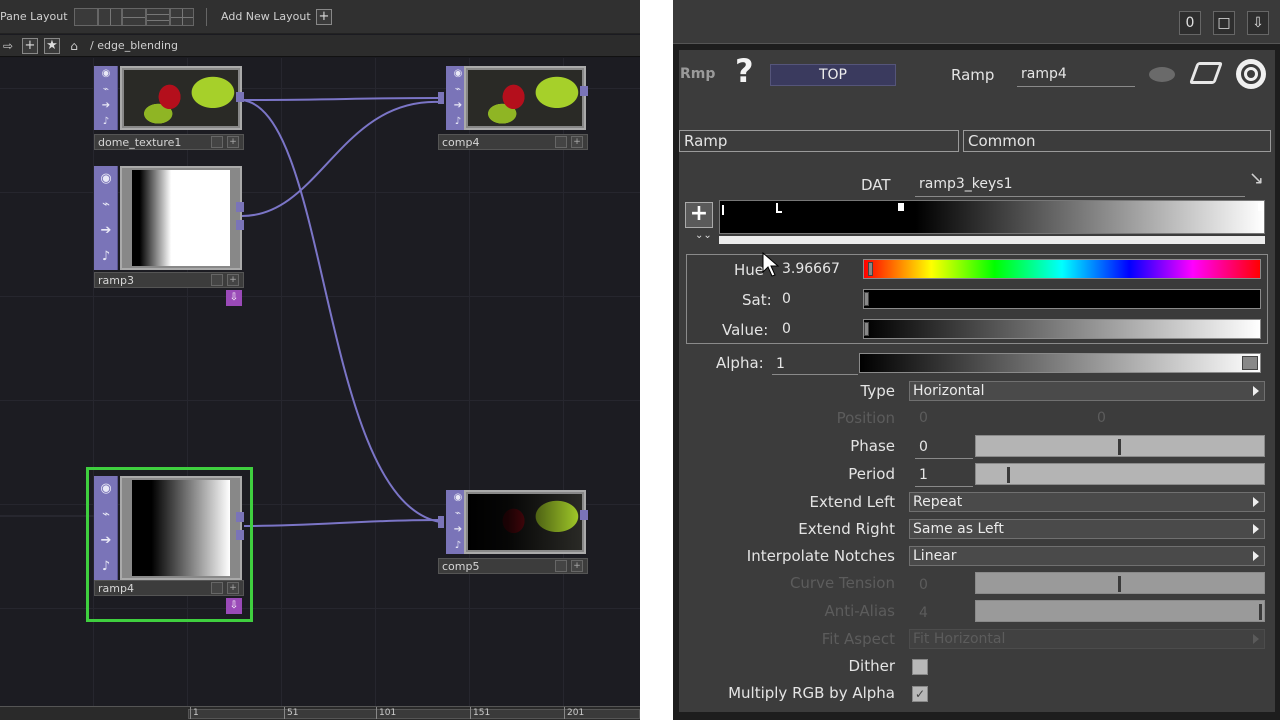 The height and width of the screenshot is (720, 1280). I want to click on hue-slider, so click(1062, 269).